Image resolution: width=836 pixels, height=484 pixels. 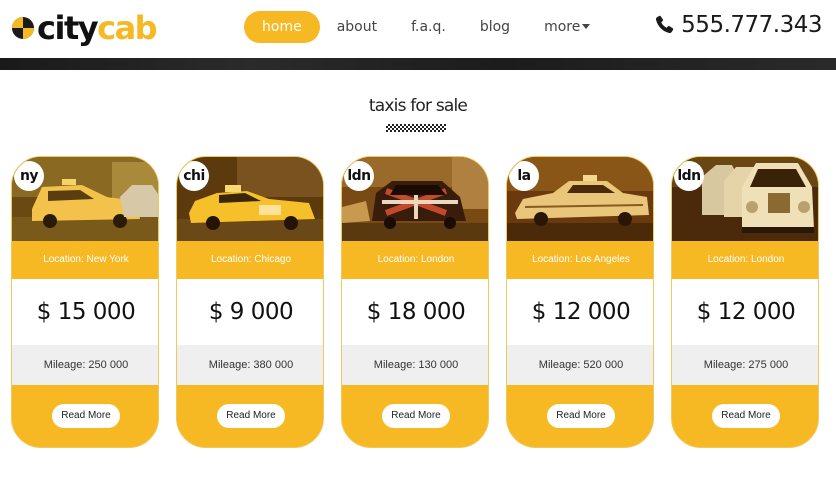 I want to click on card-price: $ 15 000, so click(x=85, y=312).